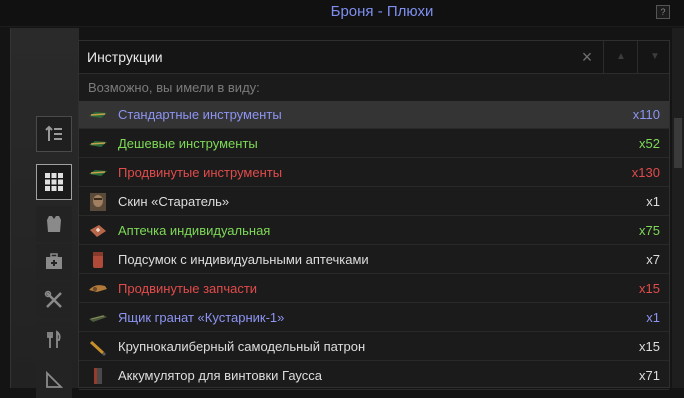 The height and width of the screenshot is (398, 684). Describe the element at coordinates (382, 11) in the screenshot. I see `window-title: Броня - Плюхи` at that location.